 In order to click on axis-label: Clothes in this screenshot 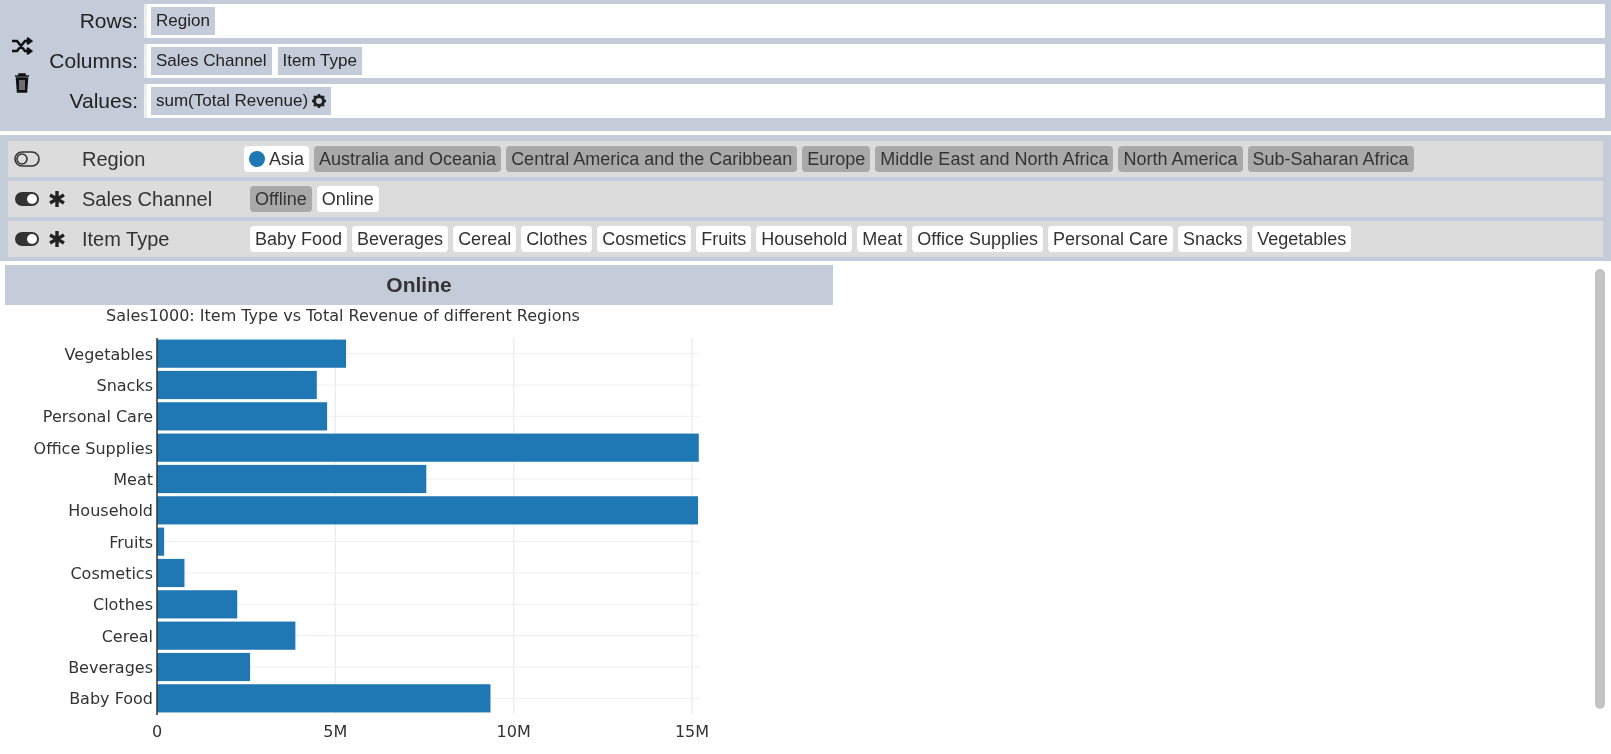, I will do `click(123, 605)`.